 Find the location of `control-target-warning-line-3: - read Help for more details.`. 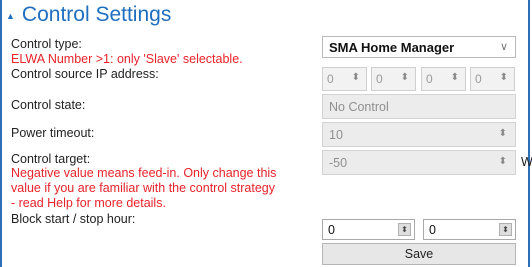

control-target-warning-line-3: - read Help for more details. is located at coordinates (88, 203).